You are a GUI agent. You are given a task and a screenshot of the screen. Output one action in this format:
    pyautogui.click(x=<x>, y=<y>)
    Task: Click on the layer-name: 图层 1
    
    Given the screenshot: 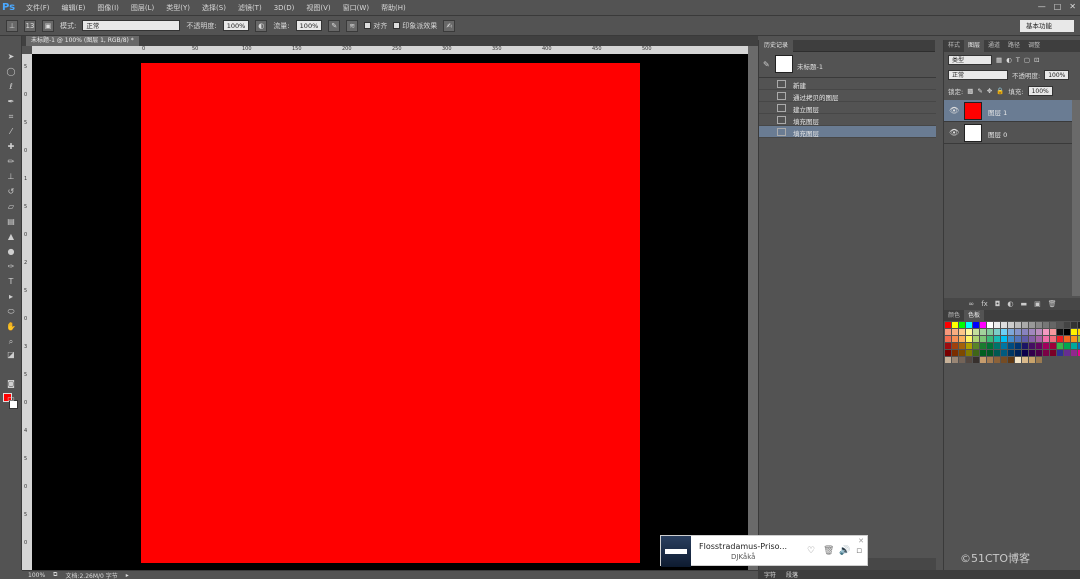 What is the action you would take?
    pyautogui.click(x=997, y=112)
    